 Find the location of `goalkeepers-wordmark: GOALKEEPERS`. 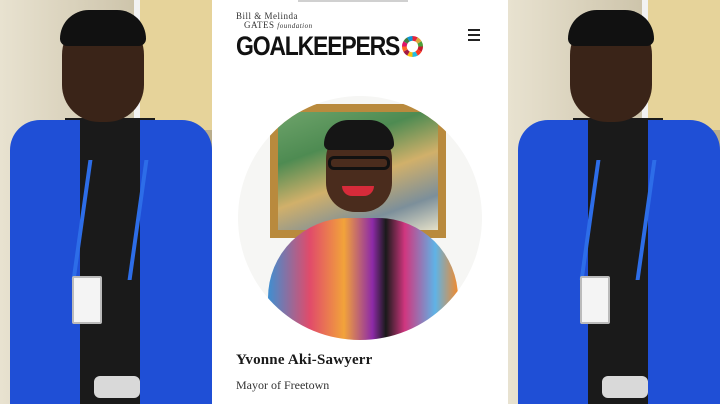

goalkeepers-wordmark: GOALKEEPERS is located at coordinates (330, 45).